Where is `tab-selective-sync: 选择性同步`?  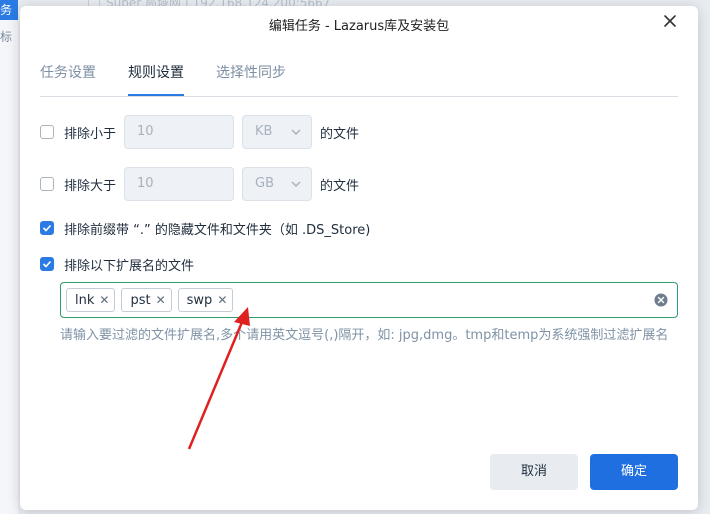
tab-selective-sync: 选择性同步 is located at coordinates (251, 78).